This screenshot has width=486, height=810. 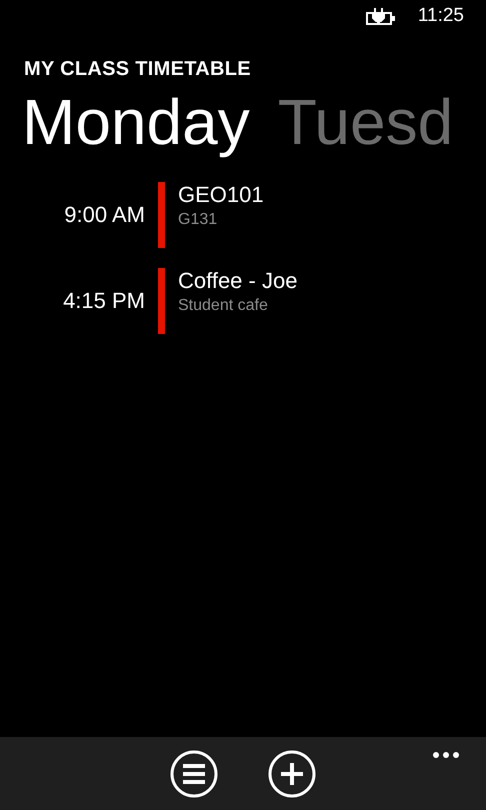 I want to click on event-time: 9:00 AM, so click(x=104, y=215).